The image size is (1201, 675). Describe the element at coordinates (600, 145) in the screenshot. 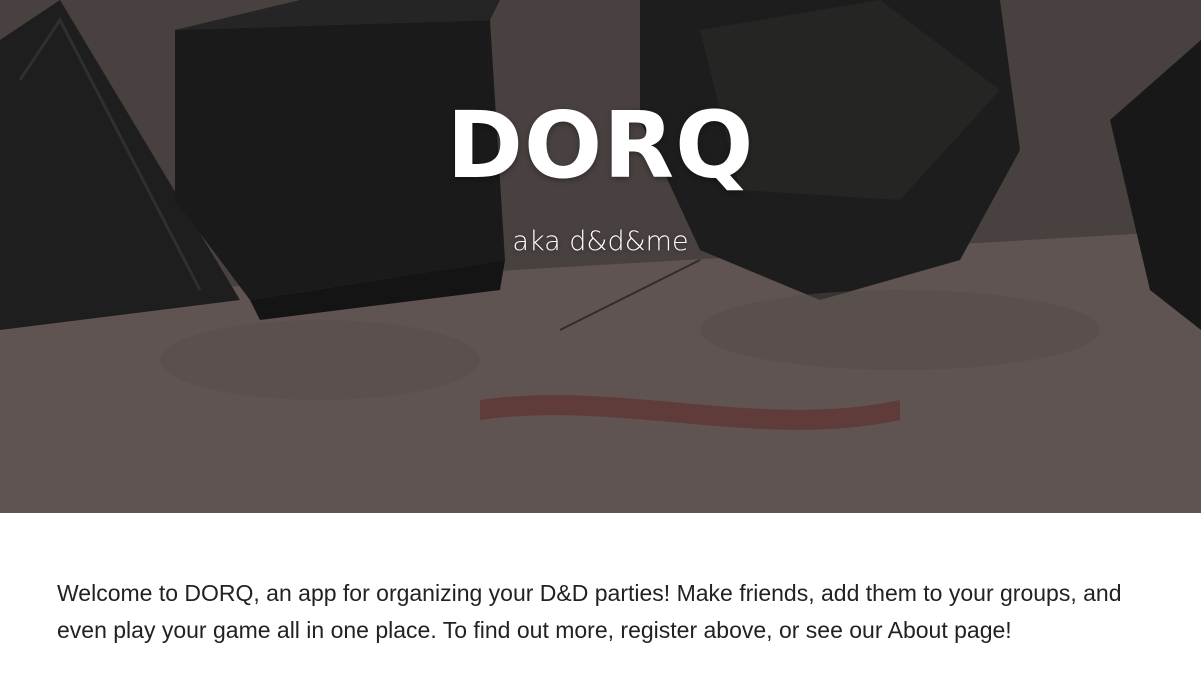

I see `site-title: DORQ` at that location.